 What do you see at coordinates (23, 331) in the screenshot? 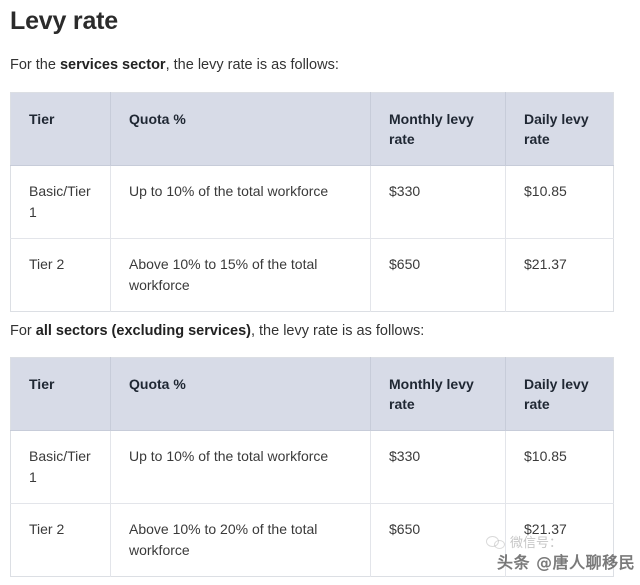
I see `intro-all-sectors-prefix: For` at bounding box center [23, 331].